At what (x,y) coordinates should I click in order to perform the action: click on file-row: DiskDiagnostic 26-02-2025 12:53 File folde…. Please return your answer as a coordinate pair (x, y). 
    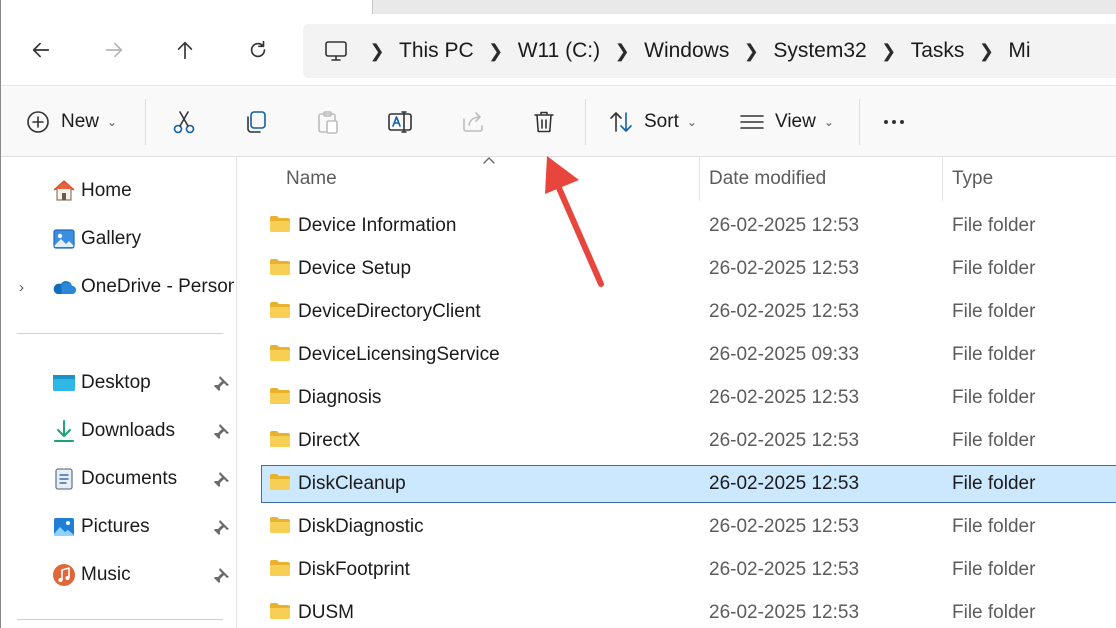
    Looking at the image, I should click on (688, 527).